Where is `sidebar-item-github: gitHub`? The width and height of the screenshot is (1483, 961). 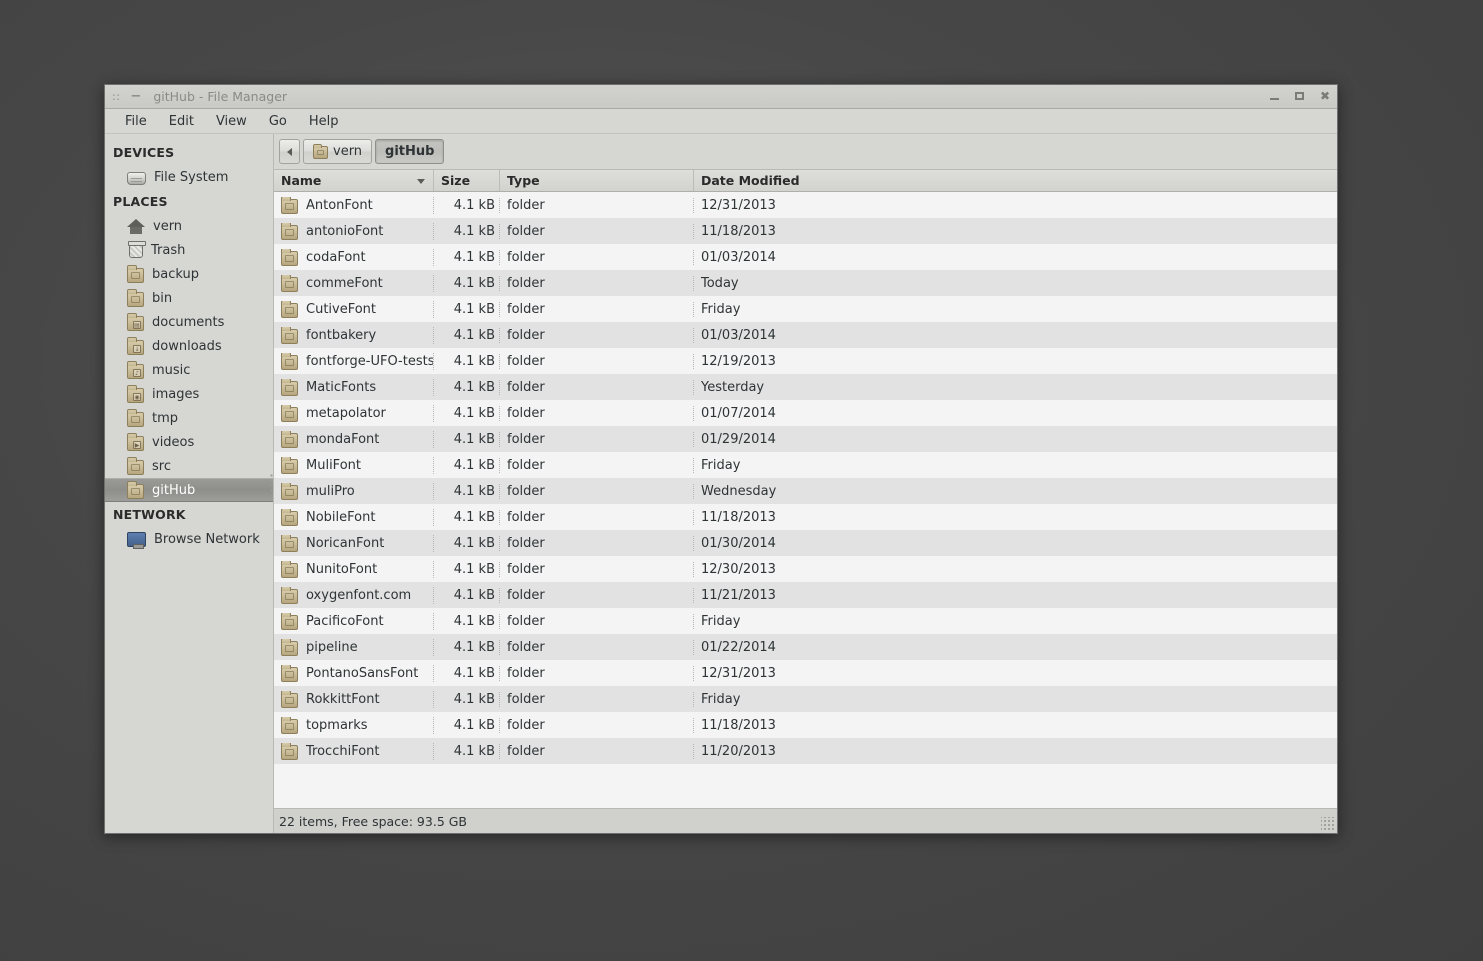 sidebar-item-github: gitHub is located at coordinates (189, 490).